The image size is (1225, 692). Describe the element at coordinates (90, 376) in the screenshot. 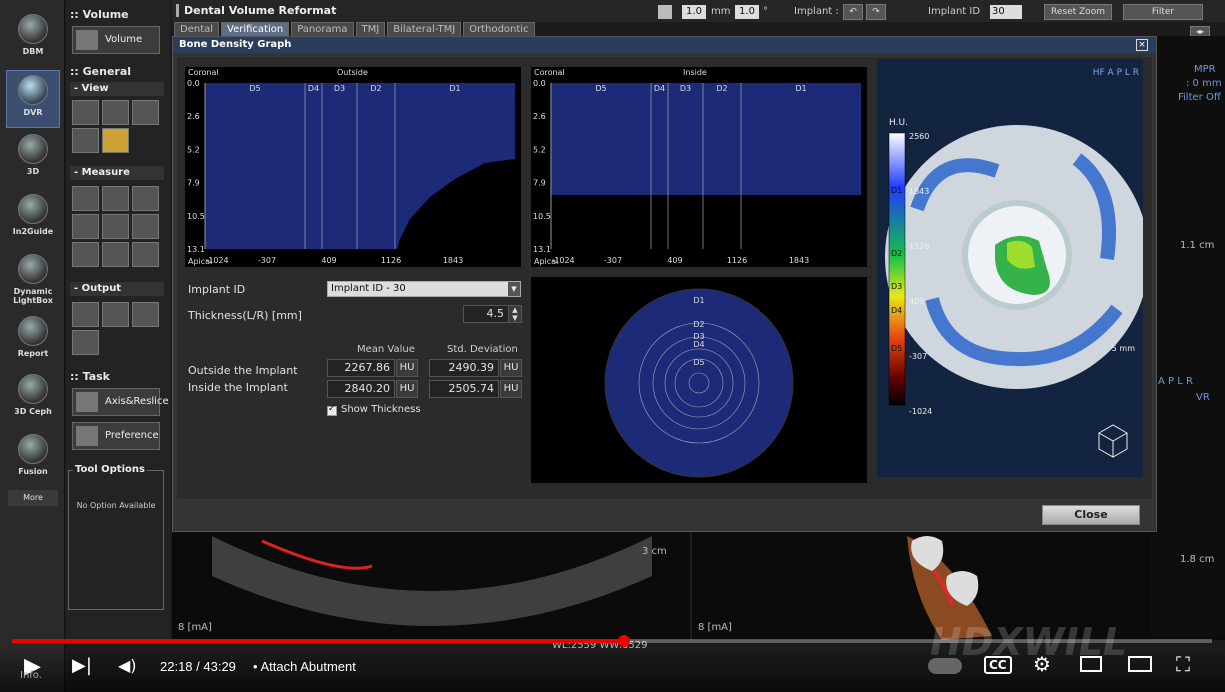

I see `task-heading: :: Task` at that location.